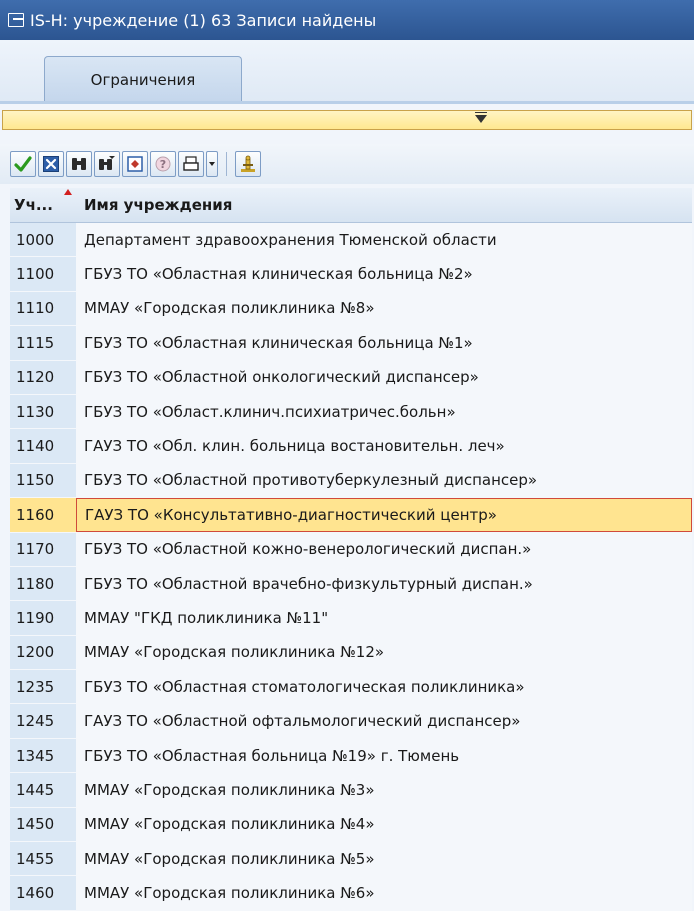 The image size is (694, 911). What do you see at coordinates (226, 164) in the screenshot?
I see `toolbar-separator` at bounding box center [226, 164].